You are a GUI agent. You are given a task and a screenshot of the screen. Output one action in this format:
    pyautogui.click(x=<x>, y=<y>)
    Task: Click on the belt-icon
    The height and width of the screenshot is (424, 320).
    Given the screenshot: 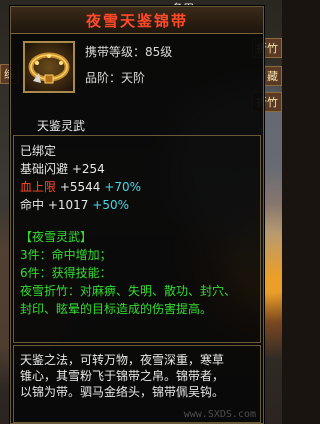 What is the action you would take?
    pyautogui.click(x=49, y=67)
    